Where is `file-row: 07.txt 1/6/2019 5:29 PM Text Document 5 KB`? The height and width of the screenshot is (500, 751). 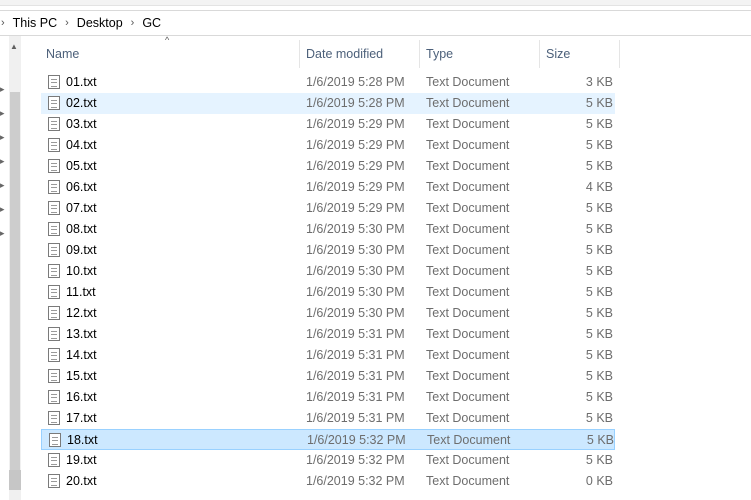
file-row: 07.txt 1/6/2019 5:29 PM Text Document 5 KB is located at coordinates (328, 208).